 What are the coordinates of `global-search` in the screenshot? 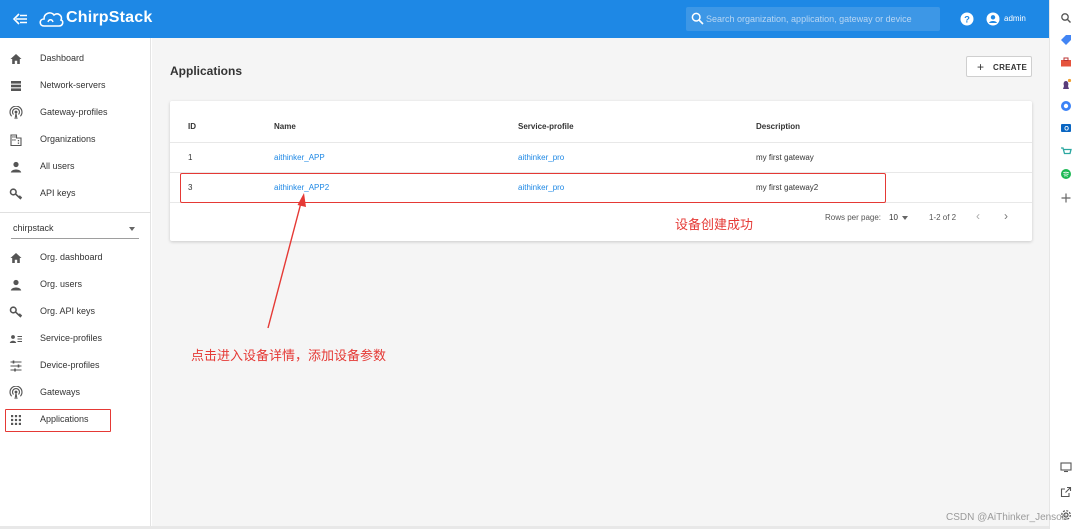 It's located at (813, 19).